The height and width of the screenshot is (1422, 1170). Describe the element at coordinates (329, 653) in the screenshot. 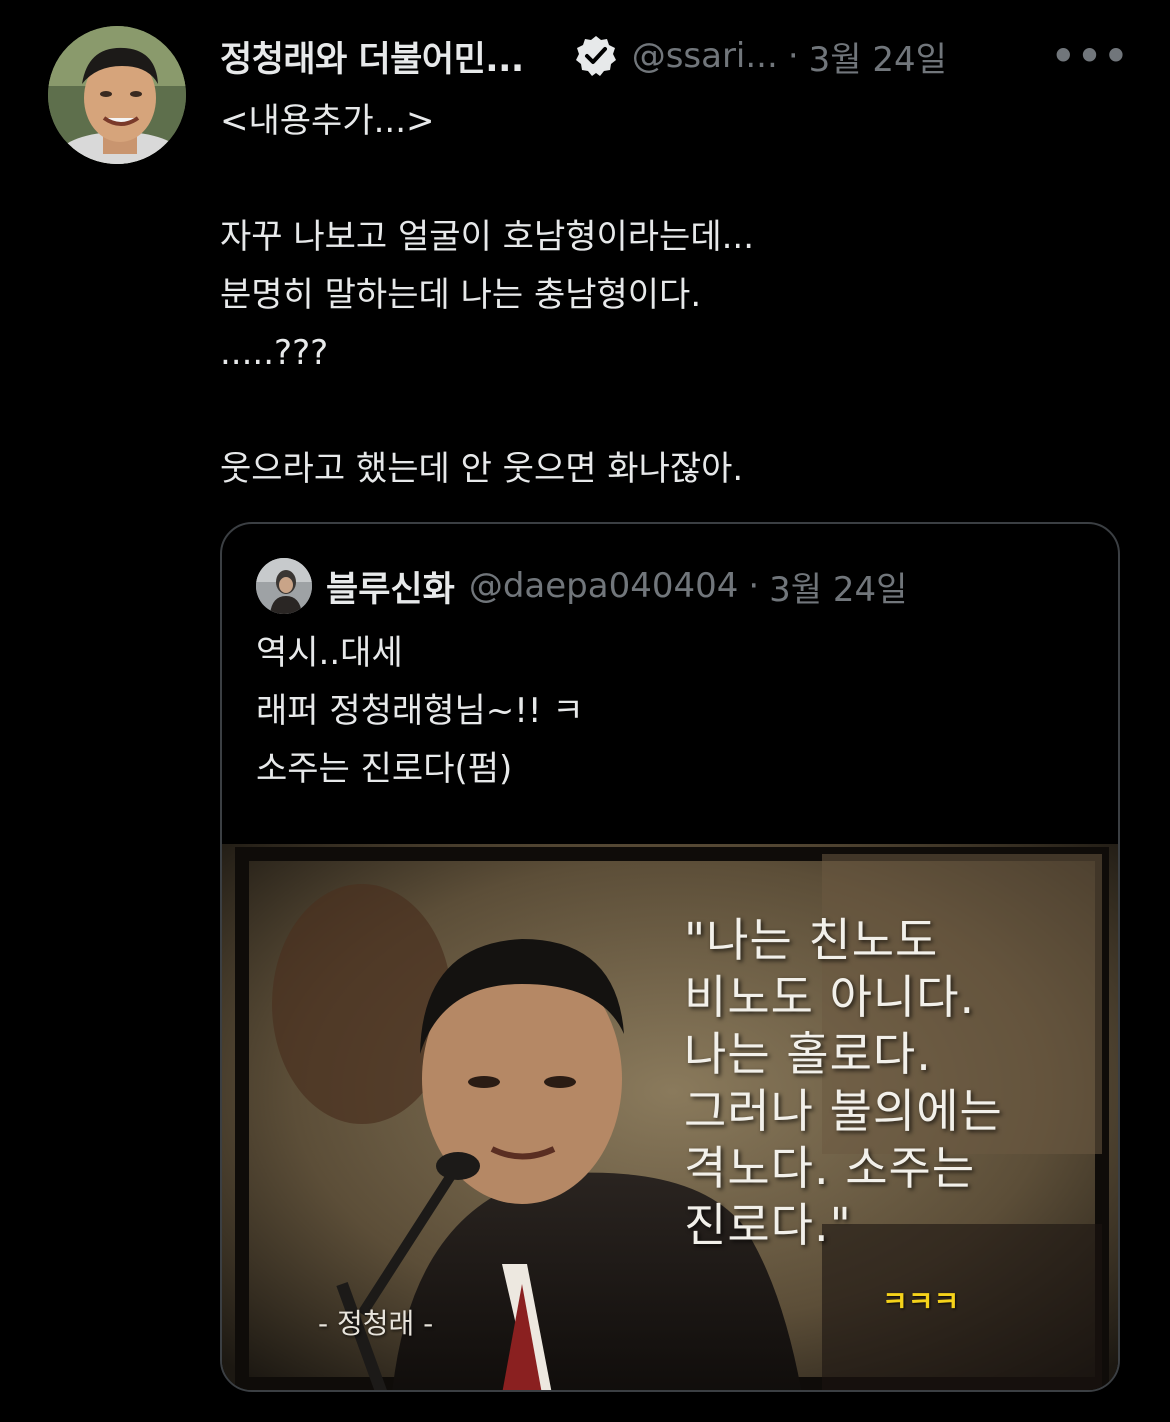

I see `quoted-body-line: 역시..대세` at that location.